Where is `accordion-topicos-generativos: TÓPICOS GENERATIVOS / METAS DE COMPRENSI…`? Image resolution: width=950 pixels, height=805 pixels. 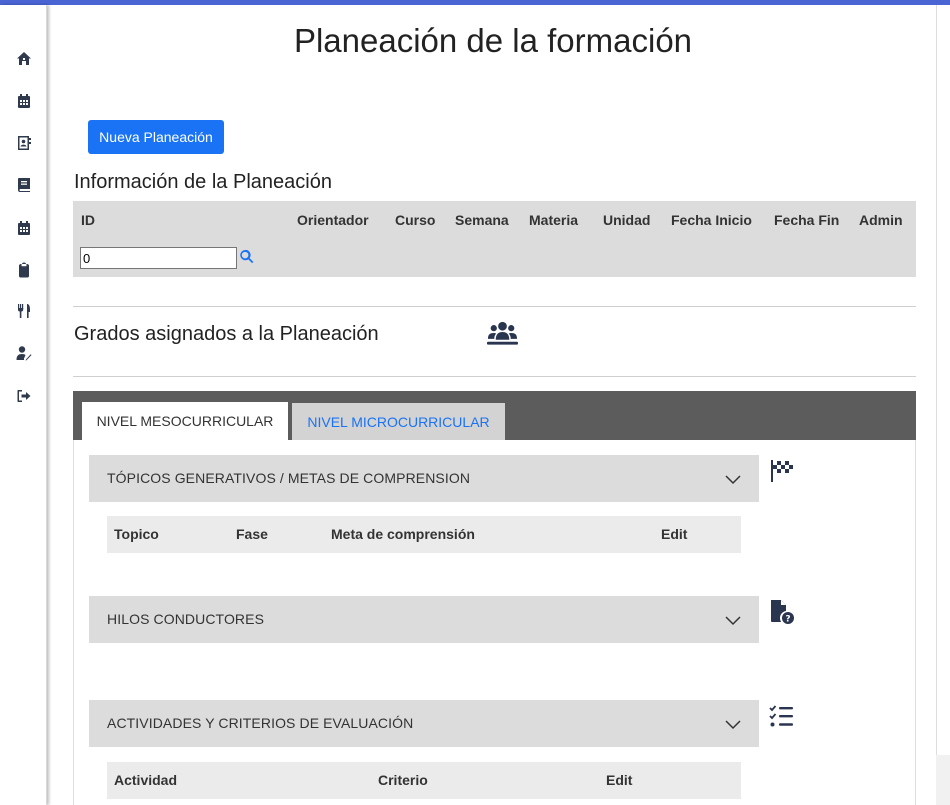 accordion-topicos-generativos: TÓPICOS GENERATIVOS / METAS DE COMPRENSI… is located at coordinates (424, 478).